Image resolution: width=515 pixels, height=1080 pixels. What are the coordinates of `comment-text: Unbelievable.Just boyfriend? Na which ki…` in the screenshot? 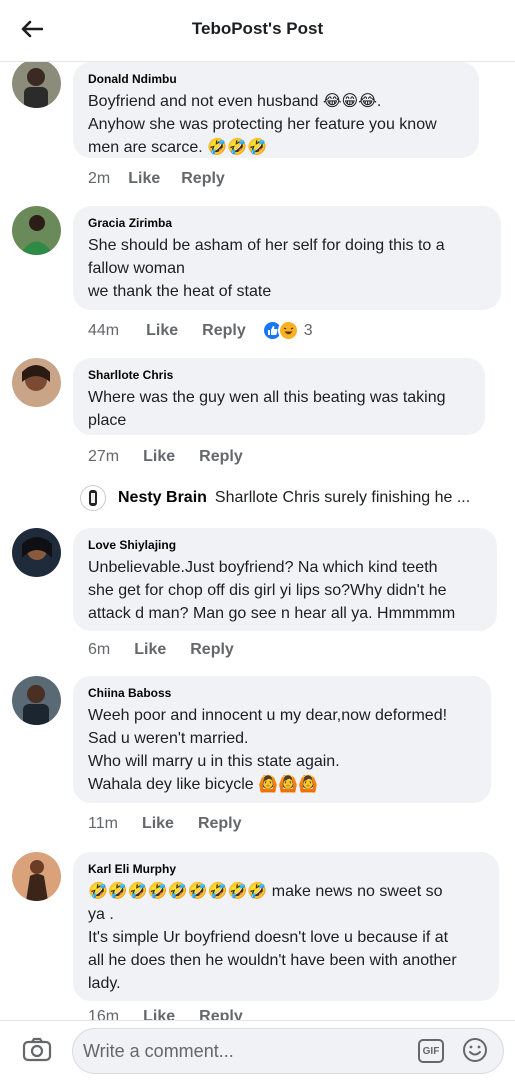 It's located at (272, 590).